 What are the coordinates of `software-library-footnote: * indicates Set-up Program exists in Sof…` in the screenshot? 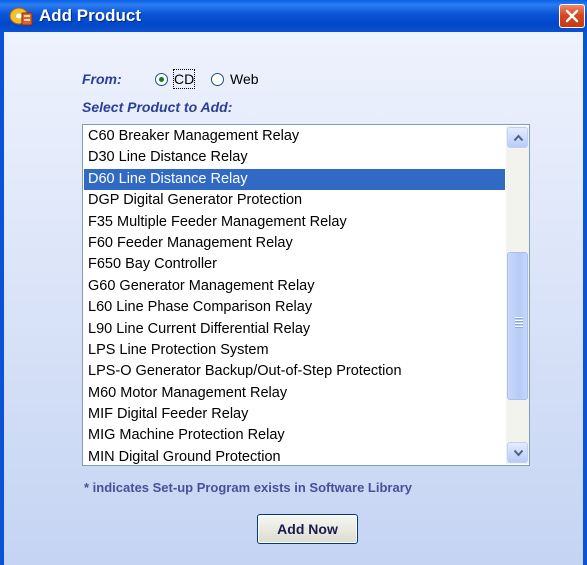 It's located at (248, 487).